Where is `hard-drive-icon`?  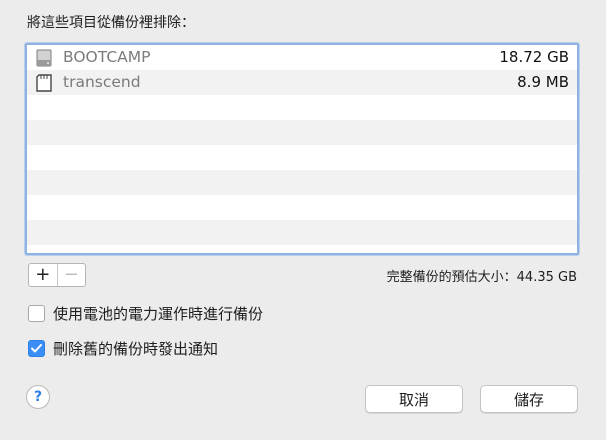 hard-drive-icon is located at coordinates (44, 60).